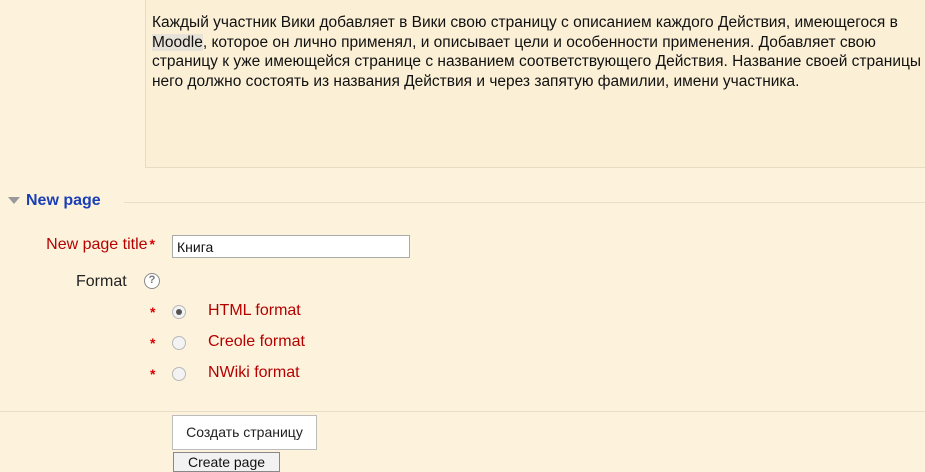 The image size is (925, 472). What do you see at coordinates (291, 246) in the screenshot?
I see `new-page-title-input` at bounding box center [291, 246].